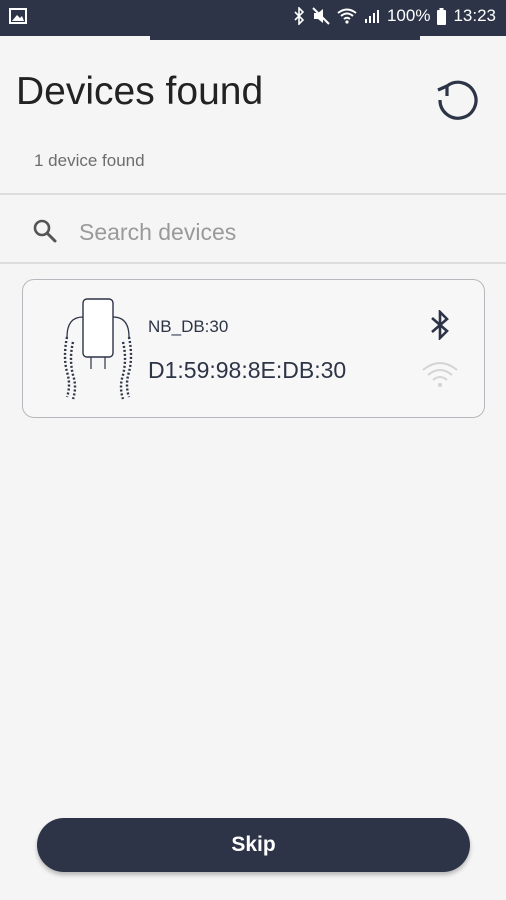 The image size is (506, 900). I want to click on bluetooth-icon, so click(440, 326).